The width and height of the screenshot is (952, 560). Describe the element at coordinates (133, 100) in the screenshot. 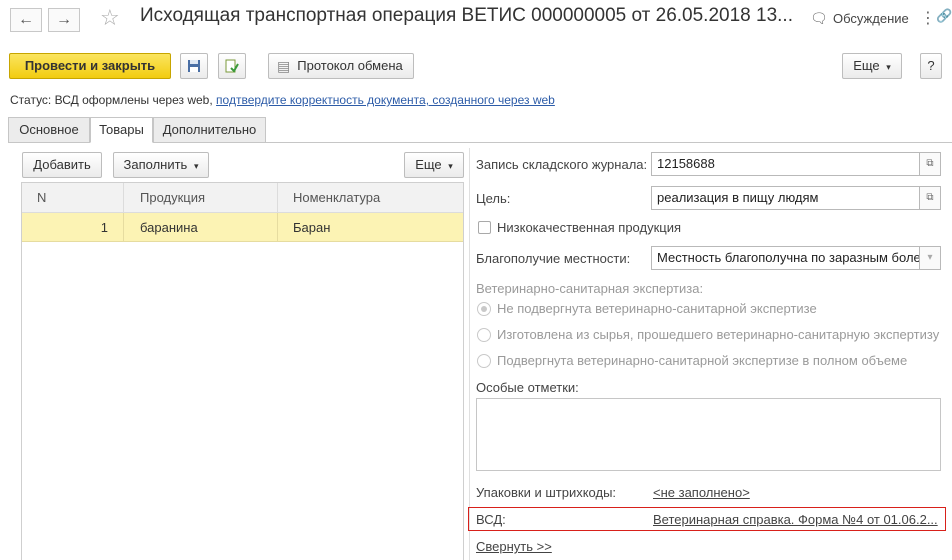

I see `status-text: ВСД оформлены через web,` at that location.